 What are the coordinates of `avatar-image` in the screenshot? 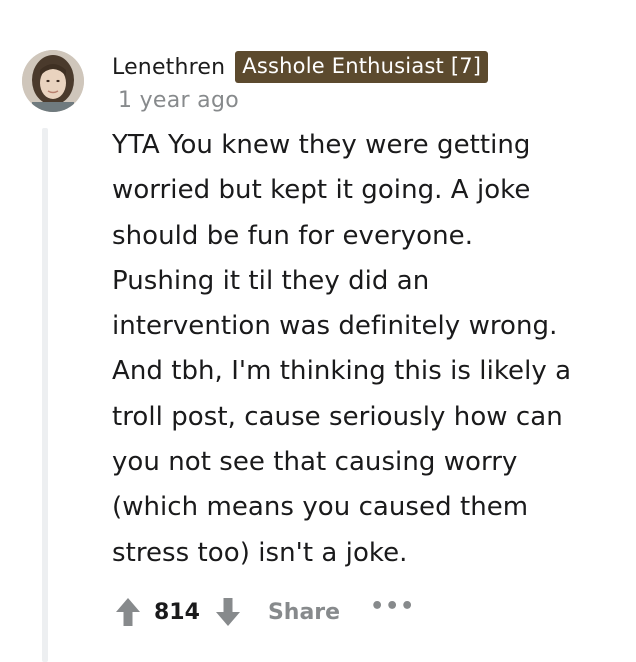 It's located at (53, 81).